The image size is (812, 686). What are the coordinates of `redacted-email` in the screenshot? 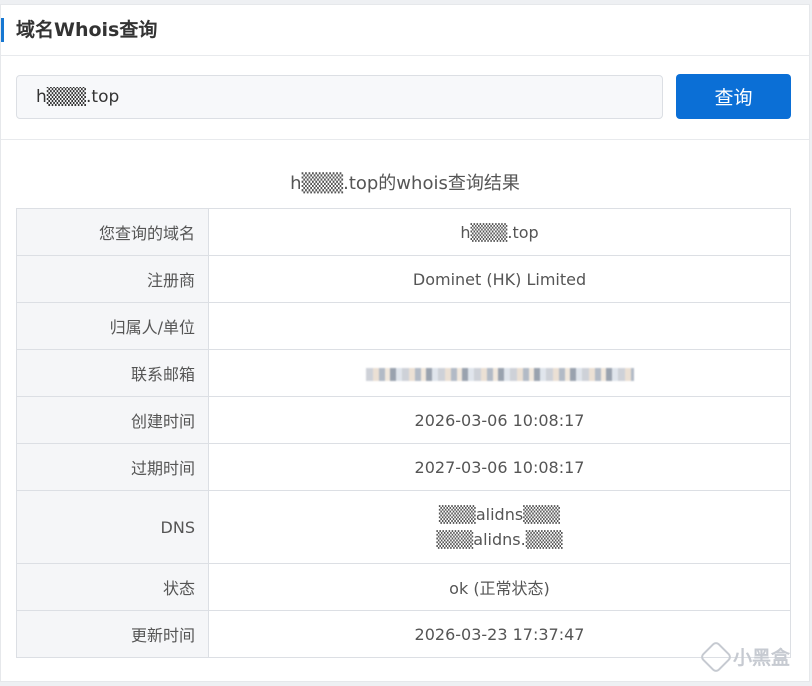 It's located at (499, 374).